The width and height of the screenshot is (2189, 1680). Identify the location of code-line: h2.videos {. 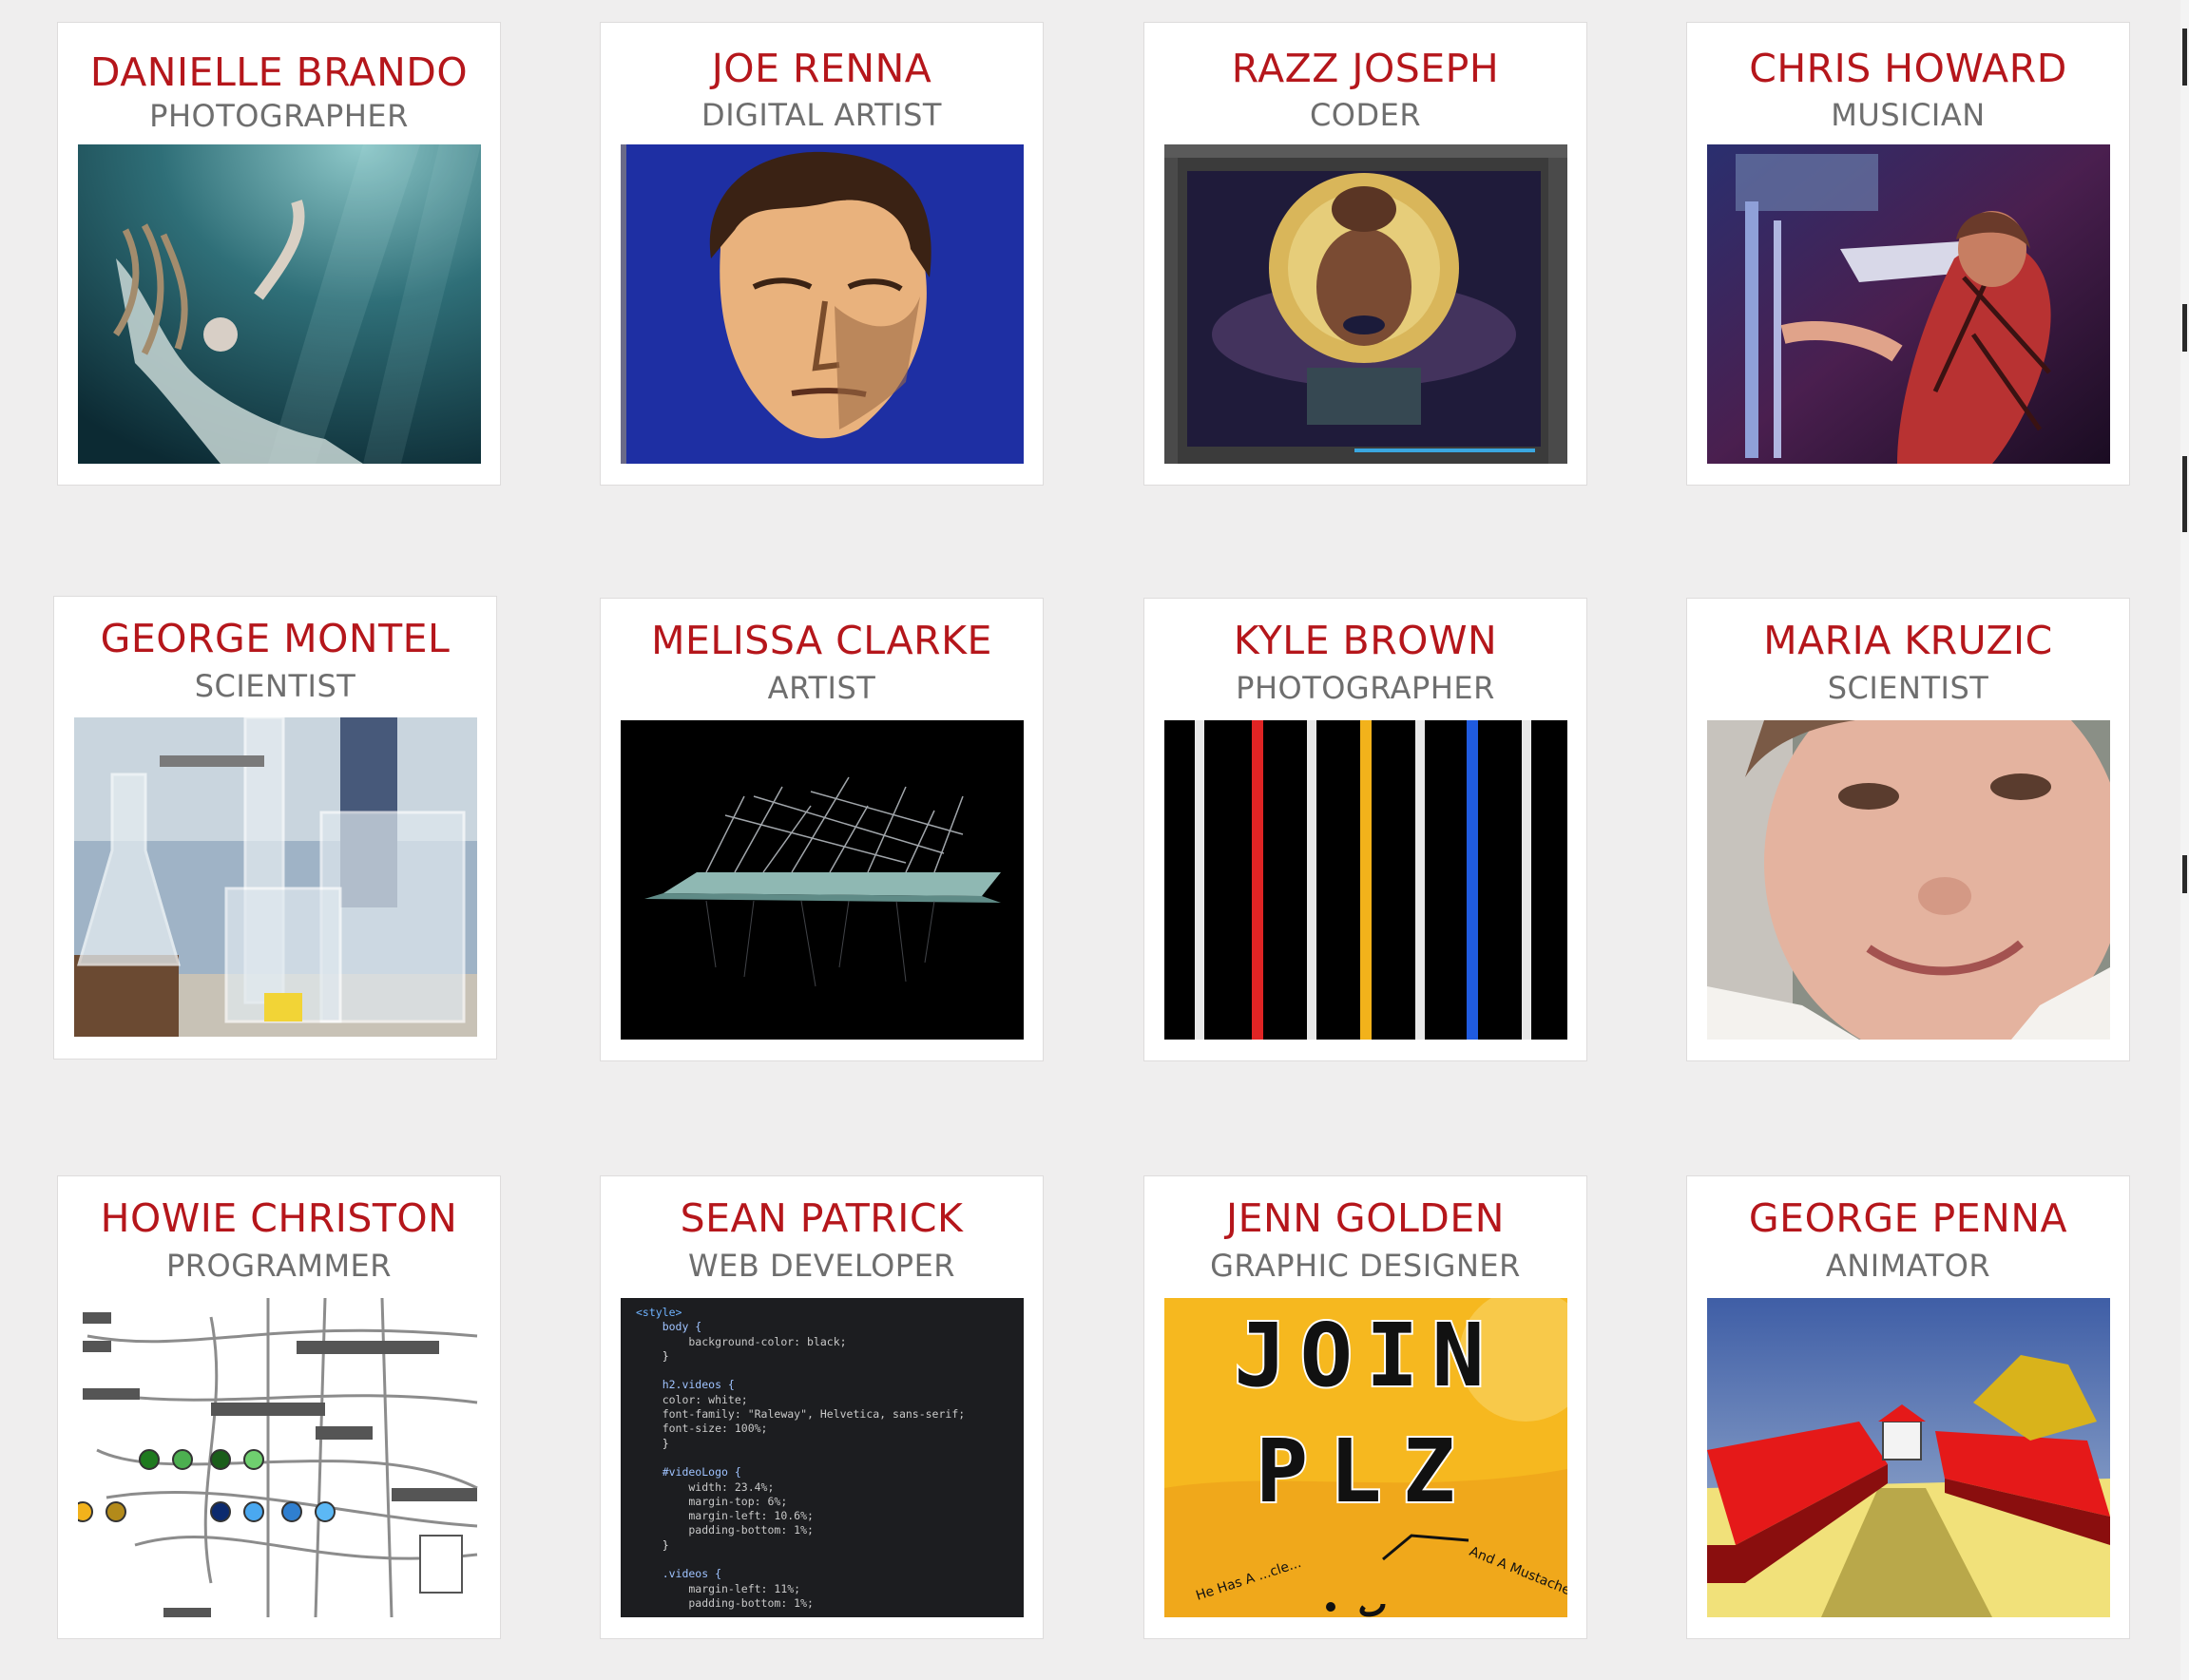
(685, 1385).